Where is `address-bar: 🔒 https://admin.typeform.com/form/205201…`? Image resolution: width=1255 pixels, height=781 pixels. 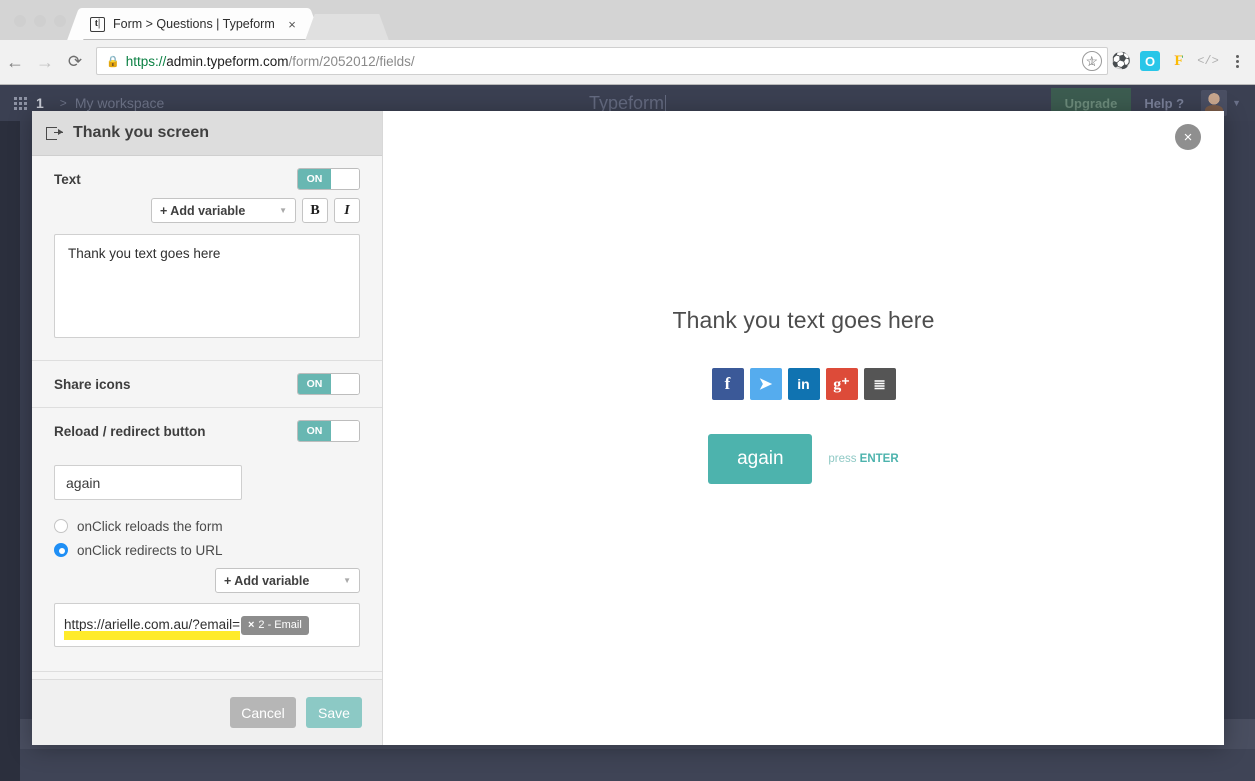 address-bar: 🔒 https://admin.typeform.com/form/205201… is located at coordinates (602, 61).